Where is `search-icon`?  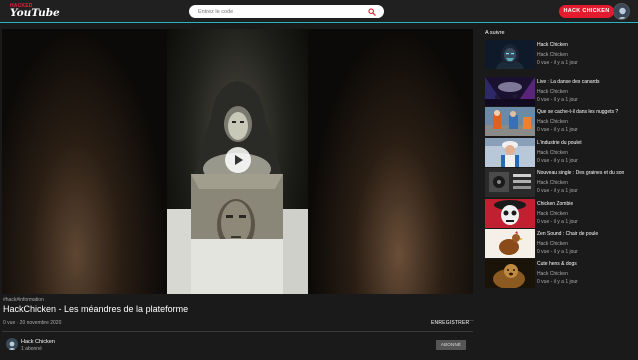 search-icon is located at coordinates (372, 12).